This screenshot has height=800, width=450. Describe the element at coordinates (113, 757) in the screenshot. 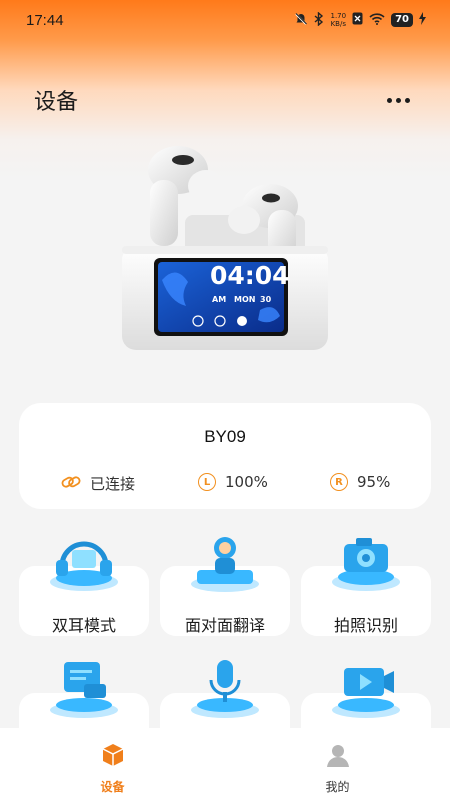

I see `device-box-icon` at that location.